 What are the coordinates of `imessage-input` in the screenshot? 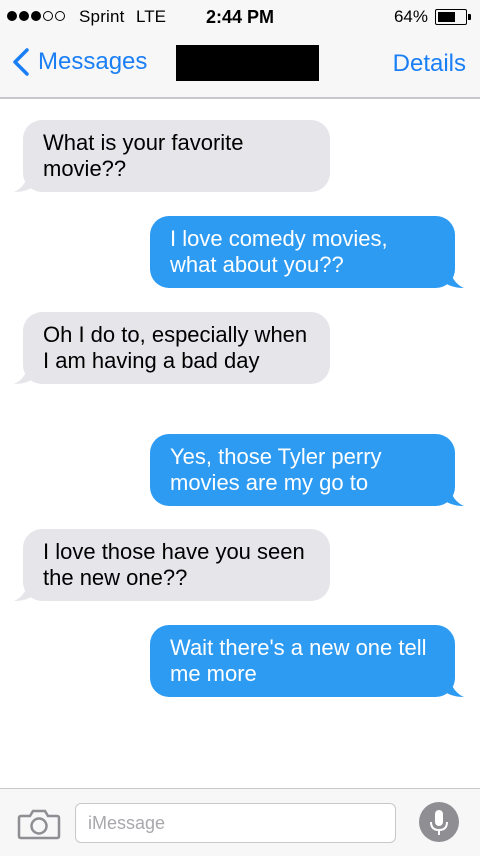 It's located at (235, 823).